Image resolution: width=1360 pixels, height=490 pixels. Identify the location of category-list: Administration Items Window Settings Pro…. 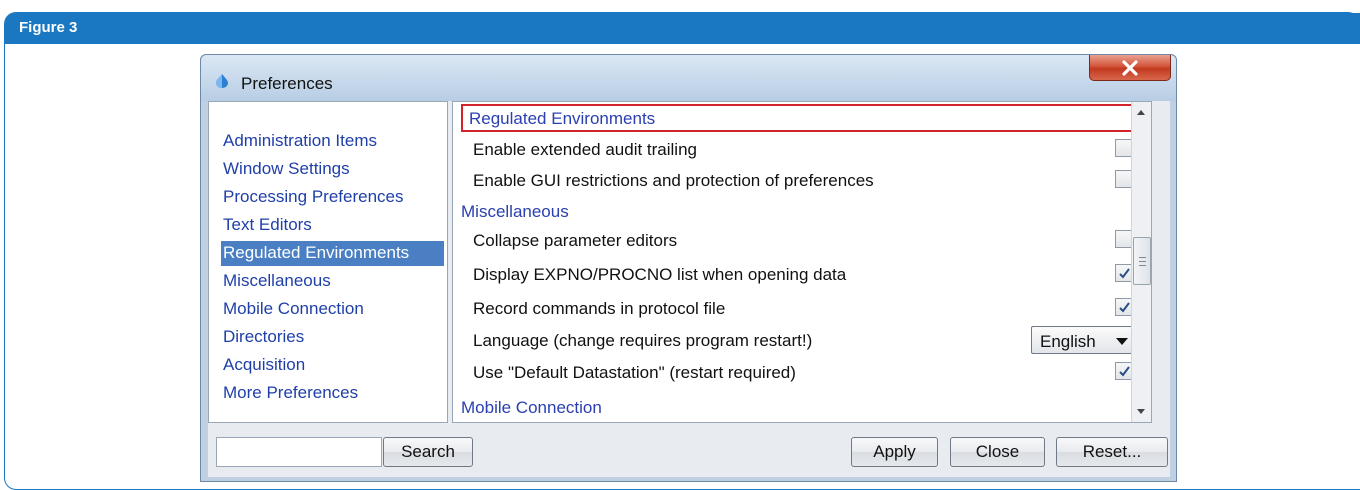
(328, 262).